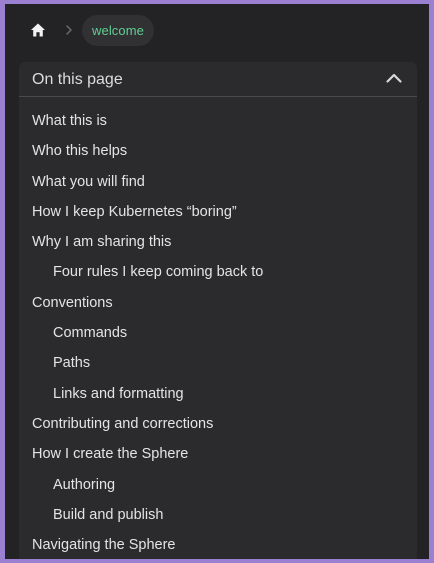 The width and height of the screenshot is (434, 563). I want to click on toc-sublink: Commands, so click(218, 333).